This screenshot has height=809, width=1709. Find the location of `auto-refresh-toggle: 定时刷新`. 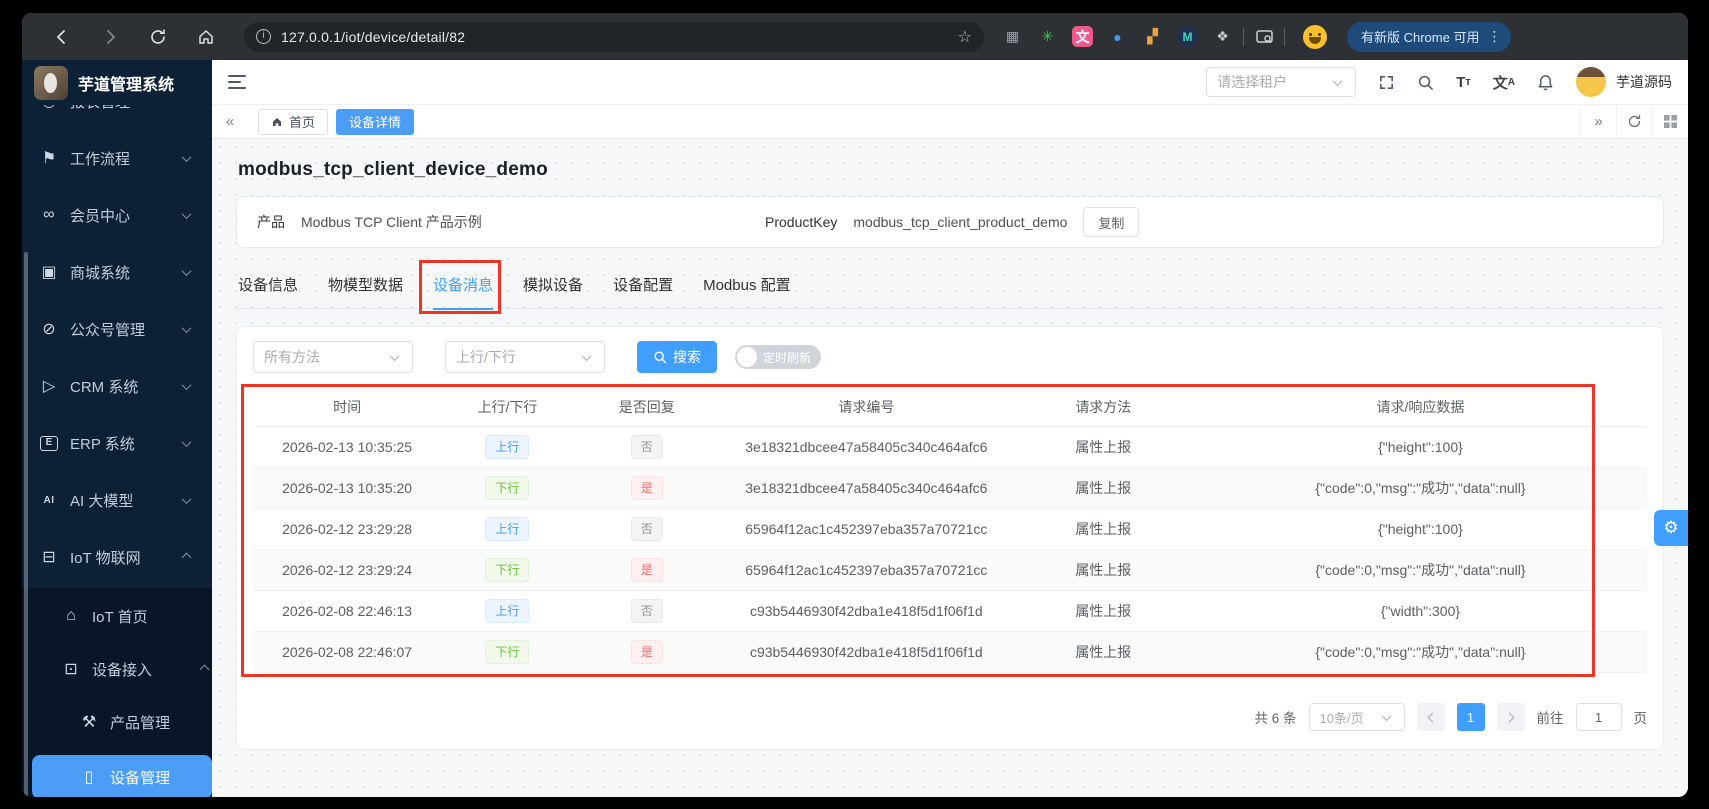

auto-refresh-toggle: 定时刷新 is located at coordinates (778, 357).